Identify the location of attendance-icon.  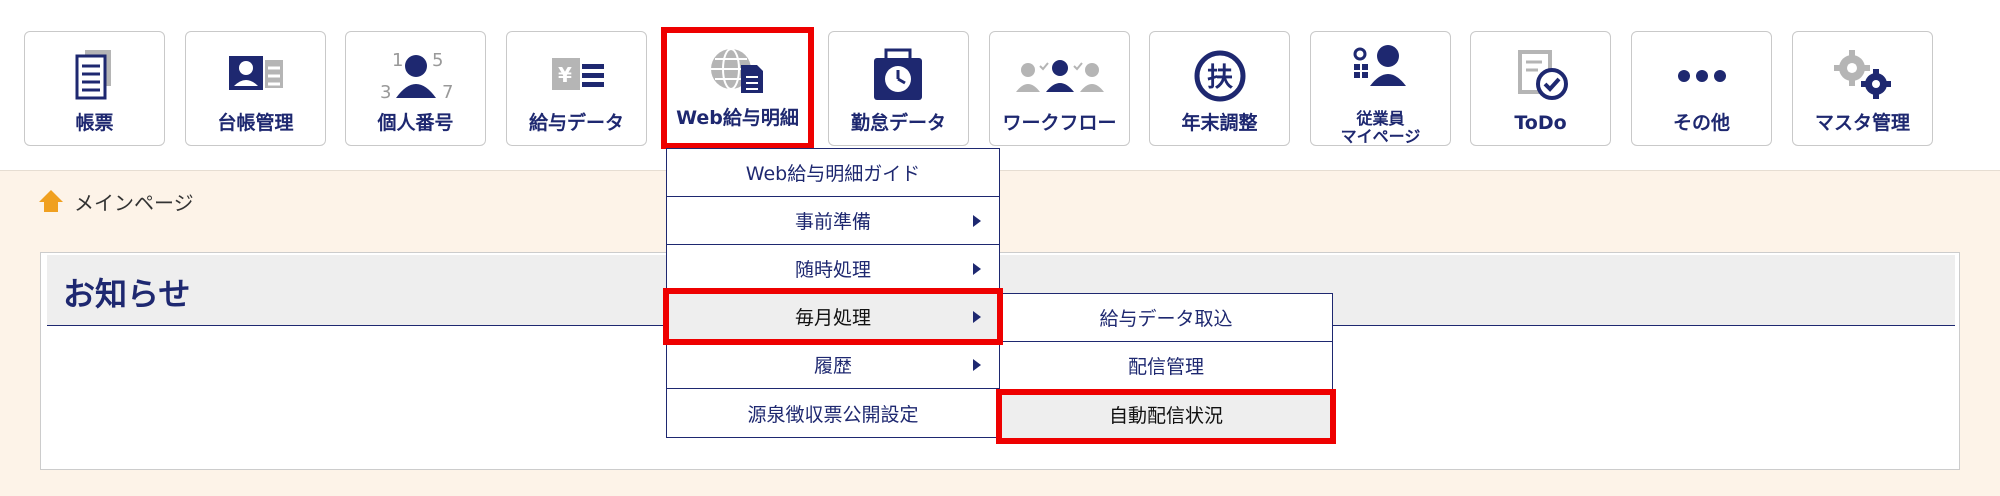
(898, 76).